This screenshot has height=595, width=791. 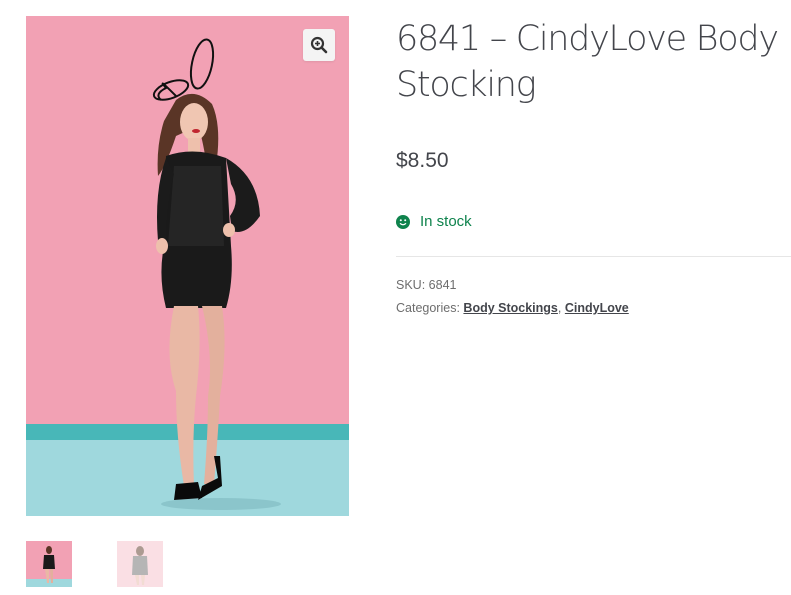 I want to click on thumbnail-list, so click(x=94, y=564).